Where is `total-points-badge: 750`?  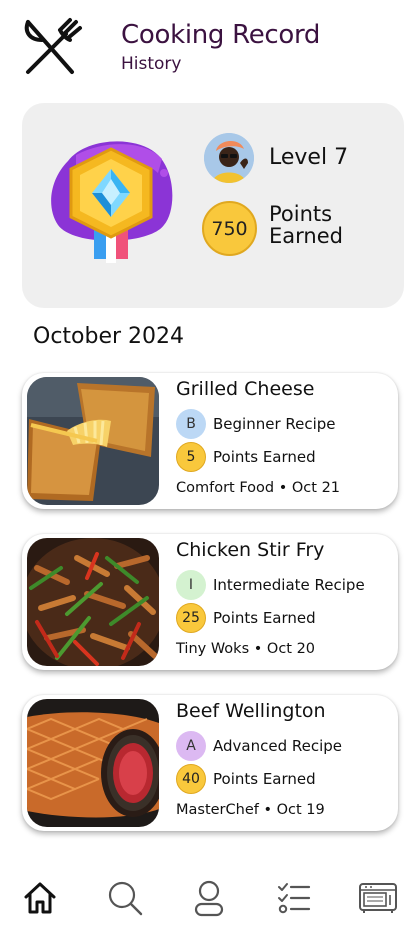
total-points-badge: 750 is located at coordinates (229, 228).